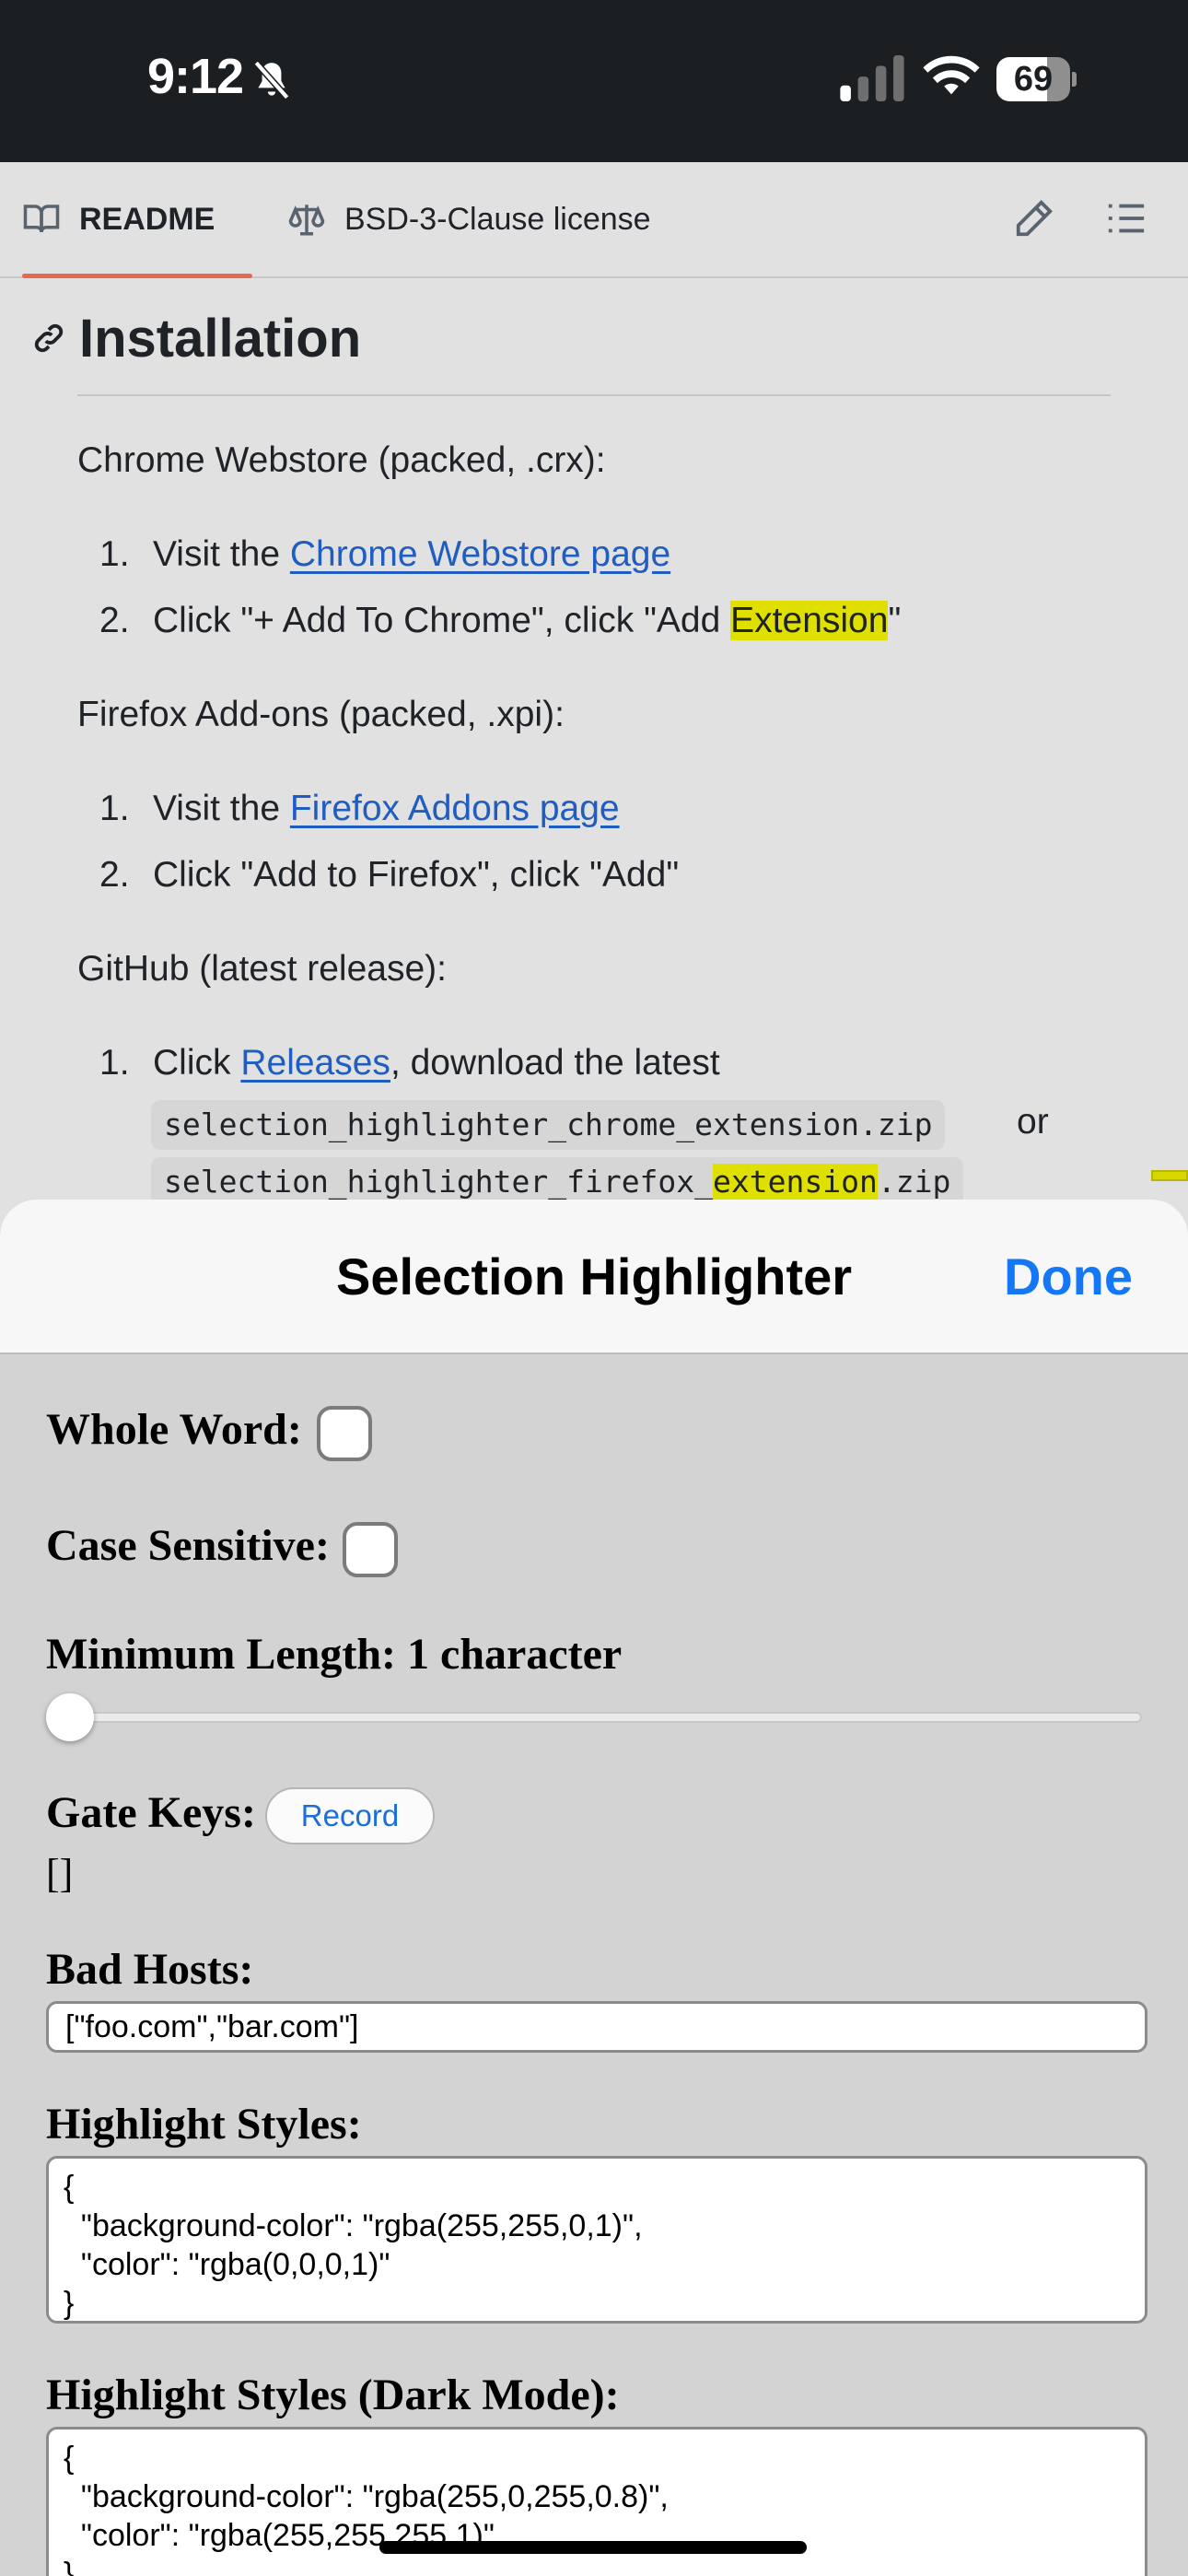 The image size is (1188, 2576). Describe the element at coordinates (333, 2395) in the screenshot. I see `dark-styles-label: Highlight Styles (Dark Mode):` at that location.